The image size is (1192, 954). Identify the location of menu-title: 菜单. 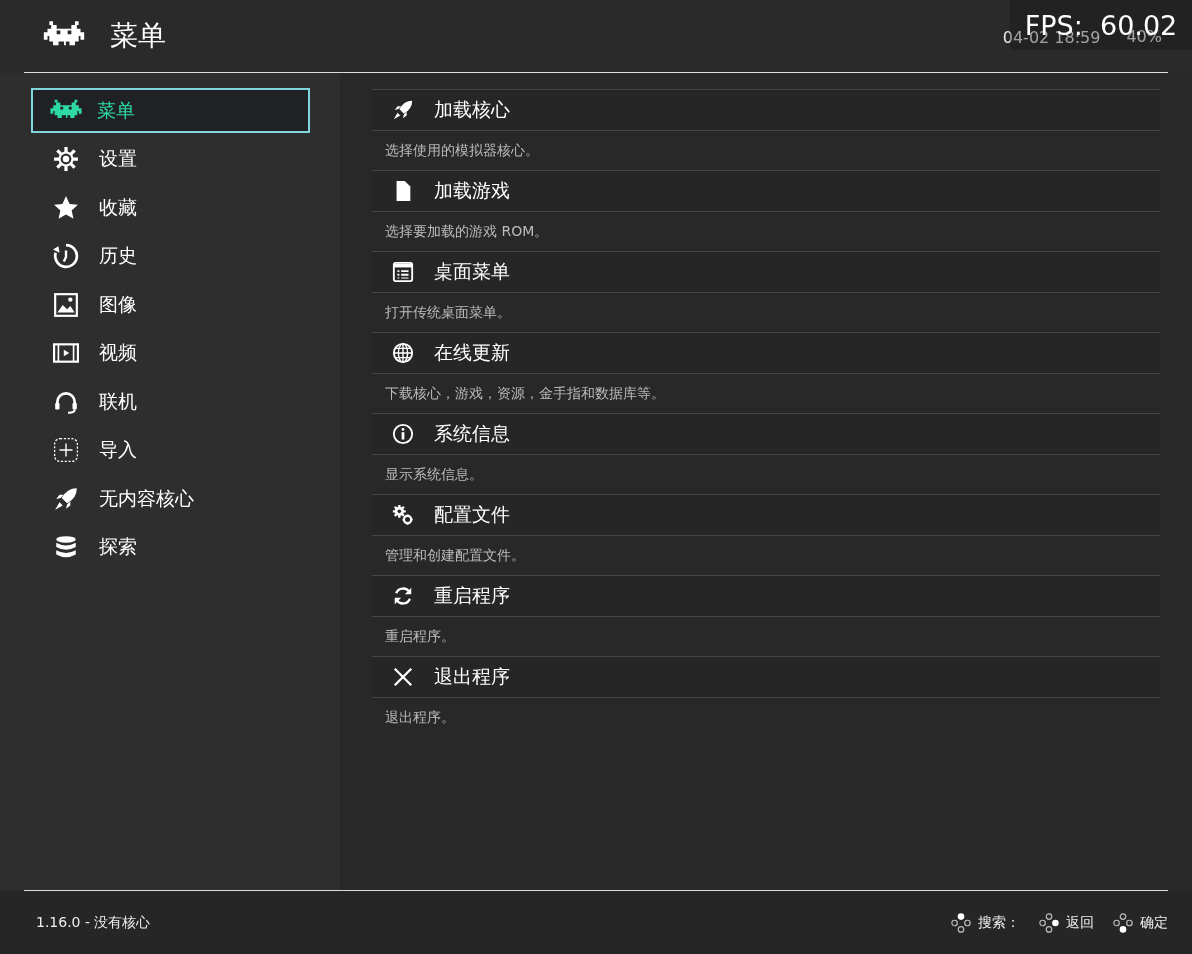
(138, 36).